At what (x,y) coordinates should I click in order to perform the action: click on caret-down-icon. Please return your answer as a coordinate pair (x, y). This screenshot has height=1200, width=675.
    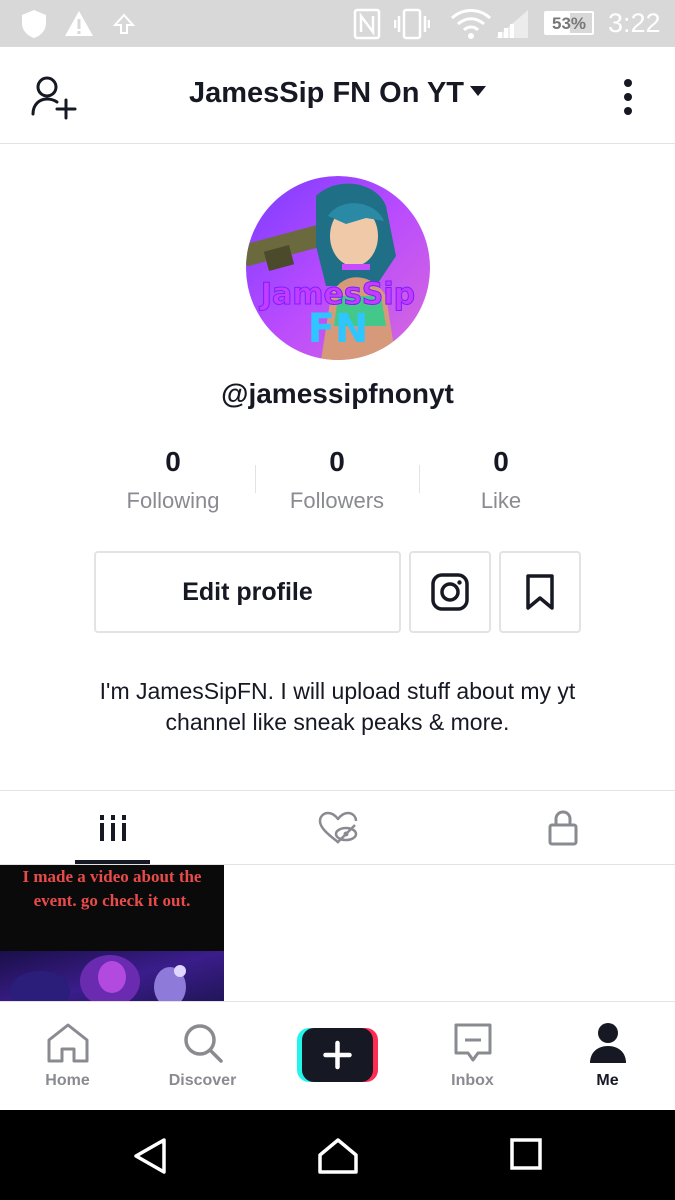
    Looking at the image, I should click on (478, 91).